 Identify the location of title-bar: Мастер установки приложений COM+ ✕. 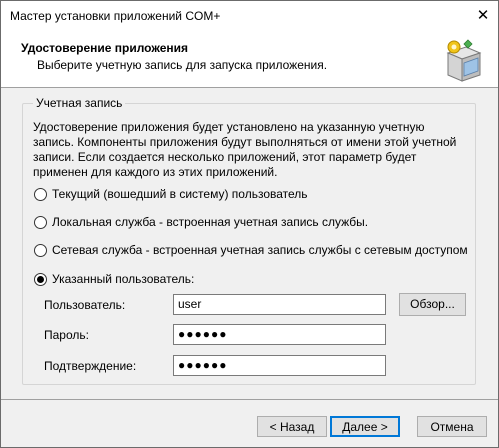
(249, 16).